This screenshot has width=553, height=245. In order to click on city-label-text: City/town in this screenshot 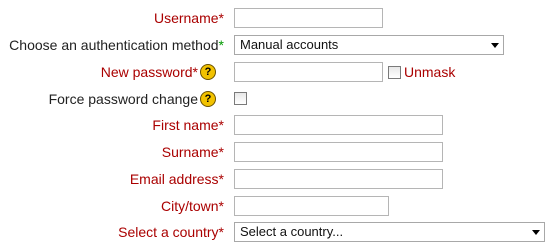, I will do `click(189, 206)`.